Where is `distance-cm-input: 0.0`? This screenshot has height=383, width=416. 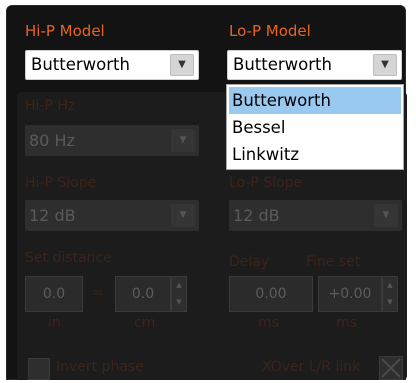
distance-cm-input: 0.0 is located at coordinates (143, 294).